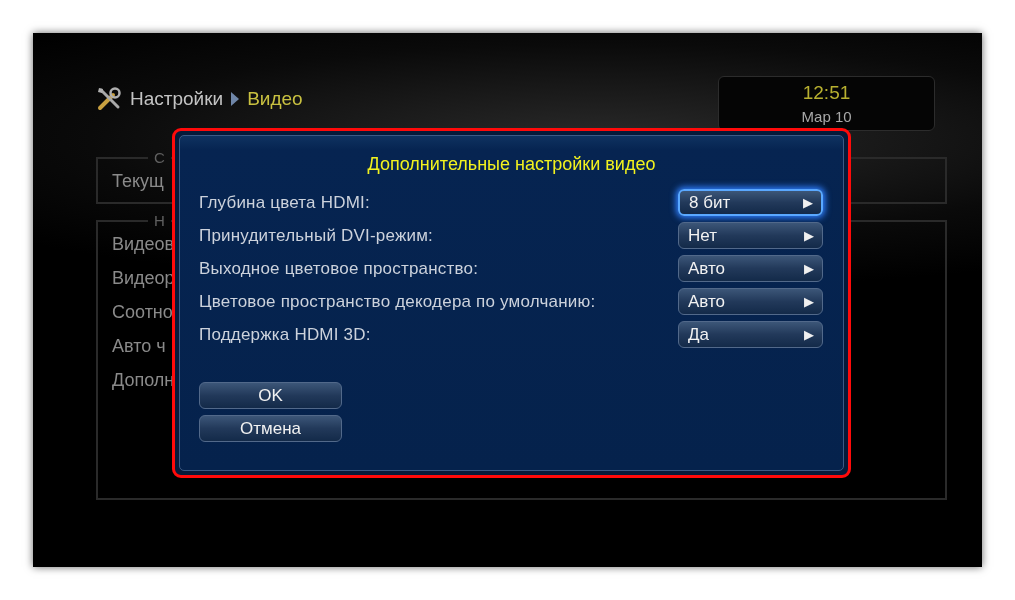 The height and width of the screenshot is (600, 1015). What do you see at coordinates (339, 268) in the screenshot?
I see `setting-label: Выходное цветовое пространство:` at bounding box center [339, 268].